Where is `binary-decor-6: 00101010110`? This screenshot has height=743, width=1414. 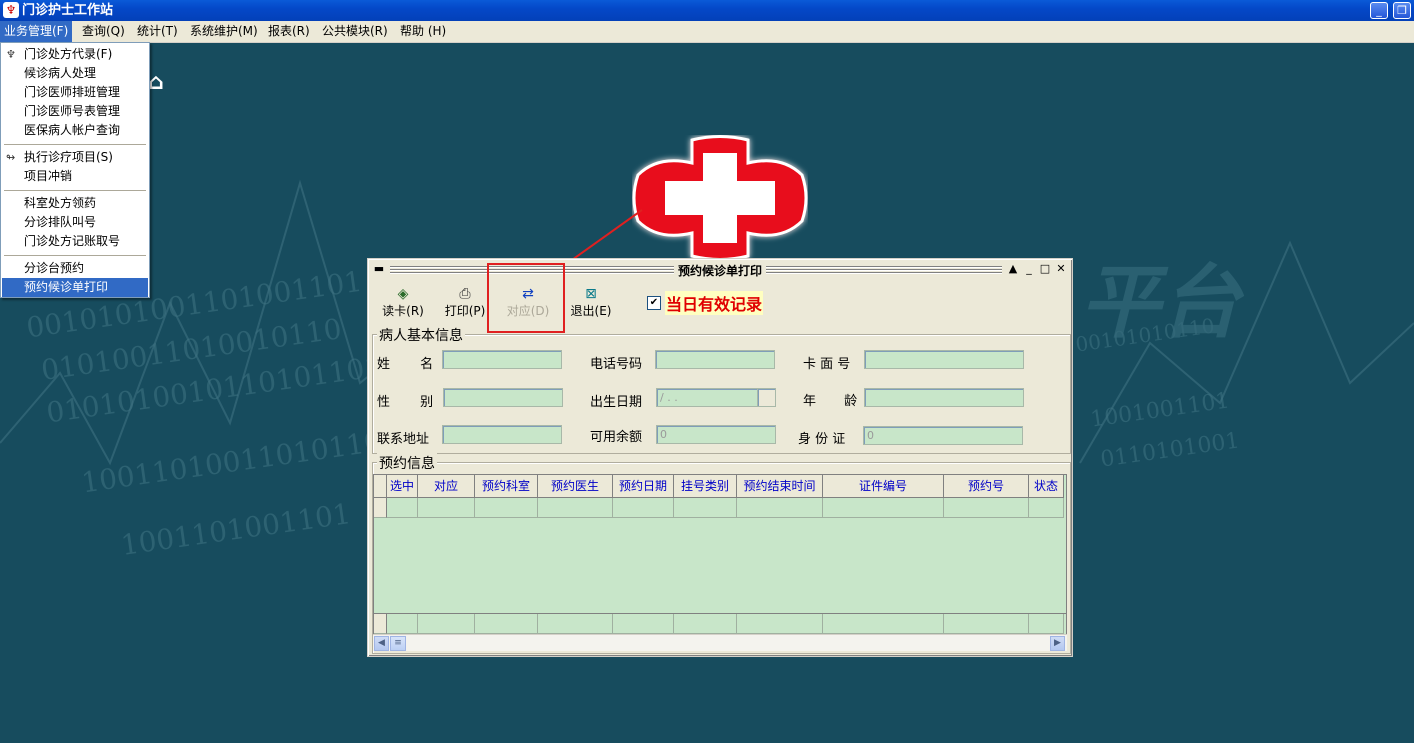
binary-decor-6: 00101010110 is located at coordinates (1145, 335).